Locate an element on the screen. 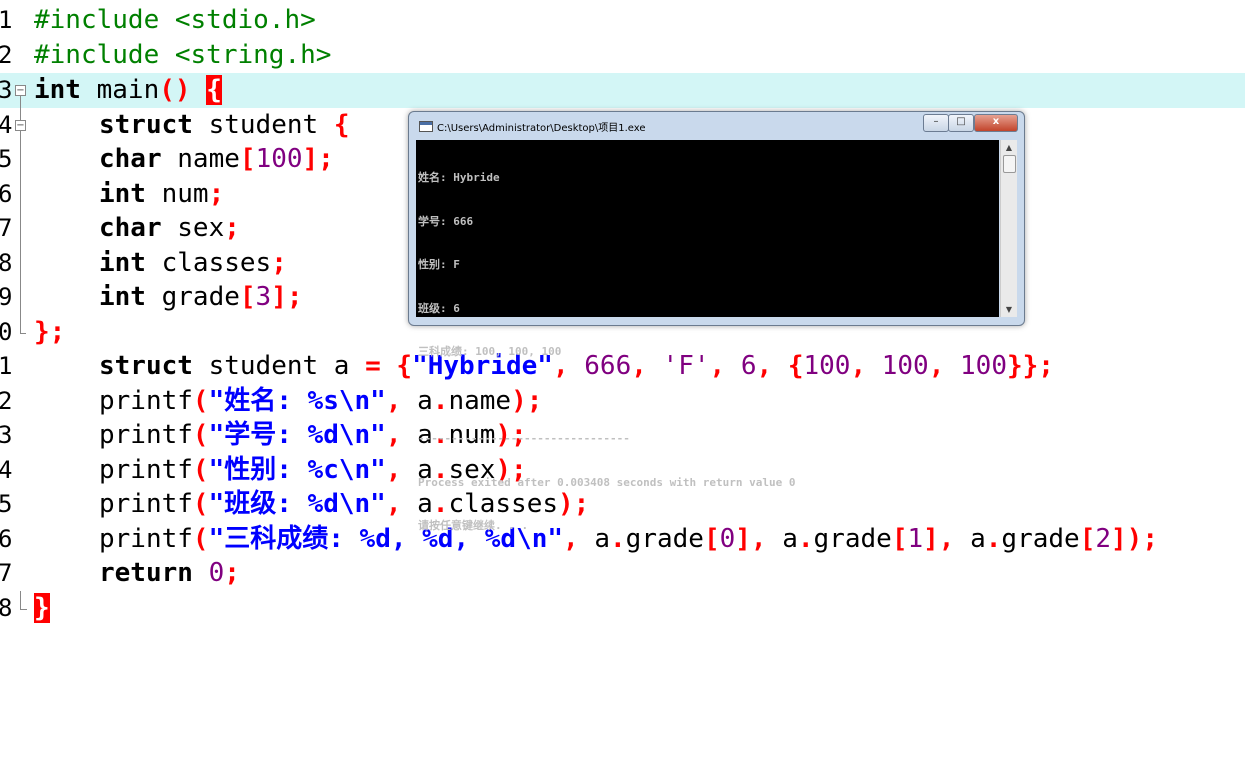 The image size is (1245, 766). console-app-icon is located at coordinates (426, 126).